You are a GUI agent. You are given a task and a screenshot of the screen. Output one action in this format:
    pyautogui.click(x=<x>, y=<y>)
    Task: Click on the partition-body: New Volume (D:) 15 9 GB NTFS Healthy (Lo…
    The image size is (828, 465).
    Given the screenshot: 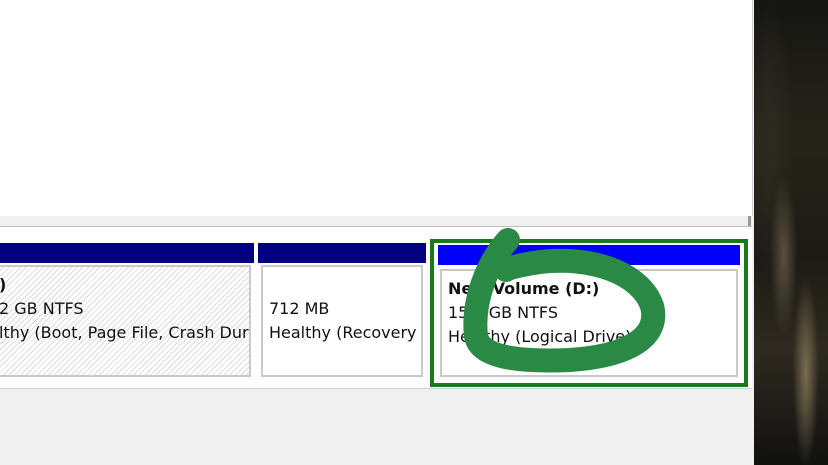 What is the action you would take?
    pyautogui.click(x=589, y=323)
    